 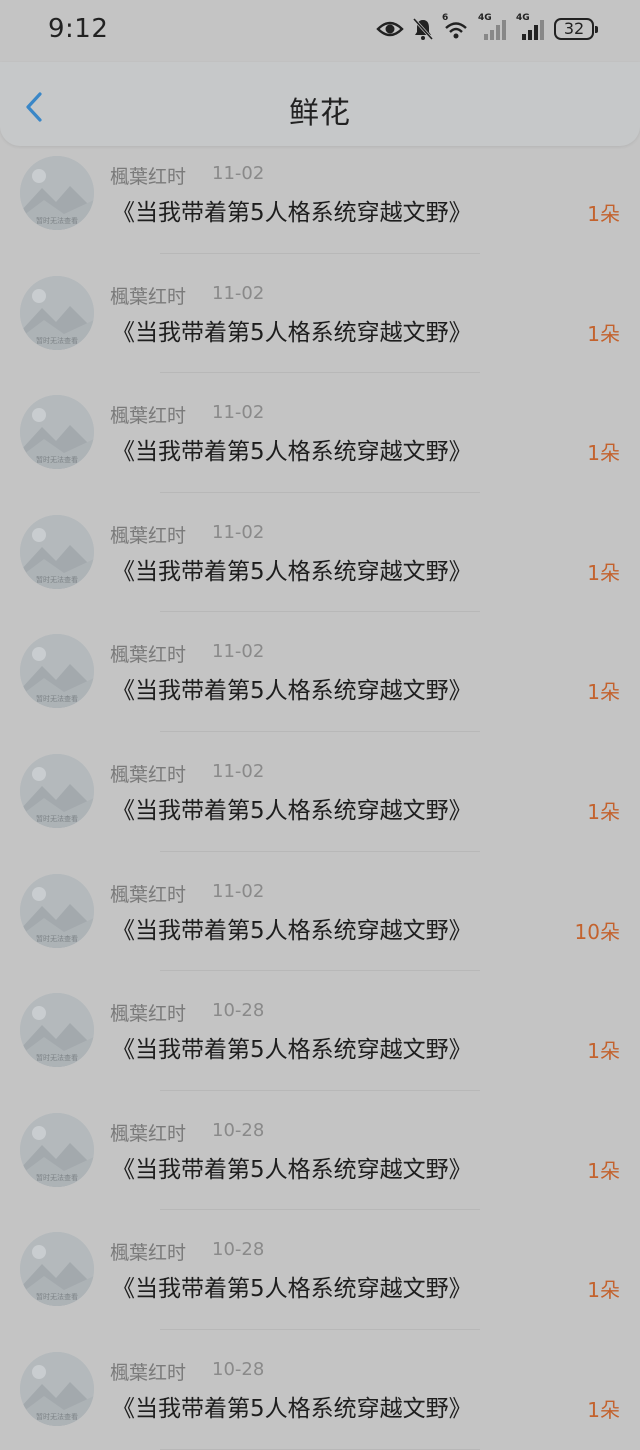 What do you see at coordinates (320, 113) in the screenshot?
I see `page-title: 鲜花` at bounding box center [320, 113].